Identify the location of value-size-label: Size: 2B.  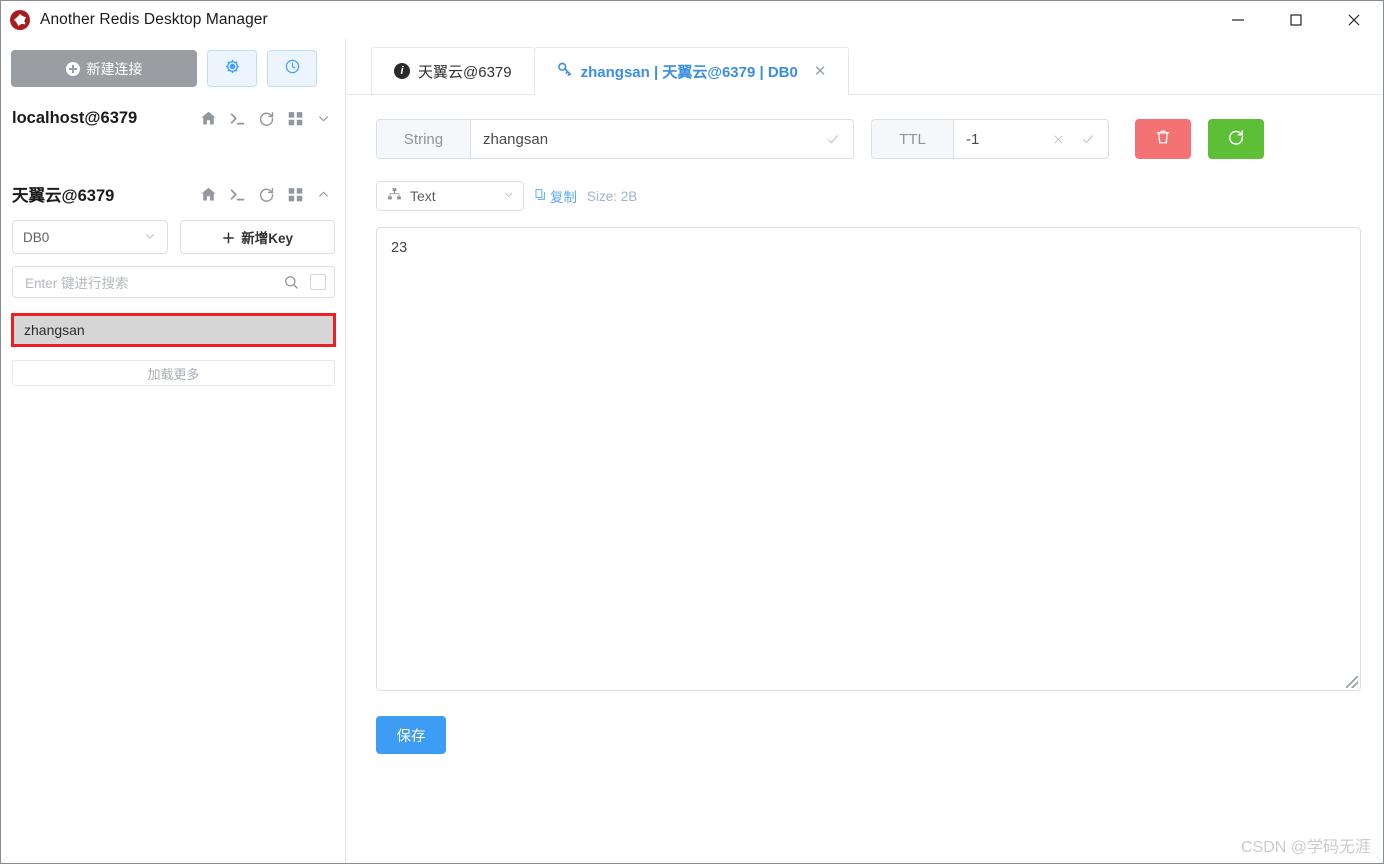
(612, 196).